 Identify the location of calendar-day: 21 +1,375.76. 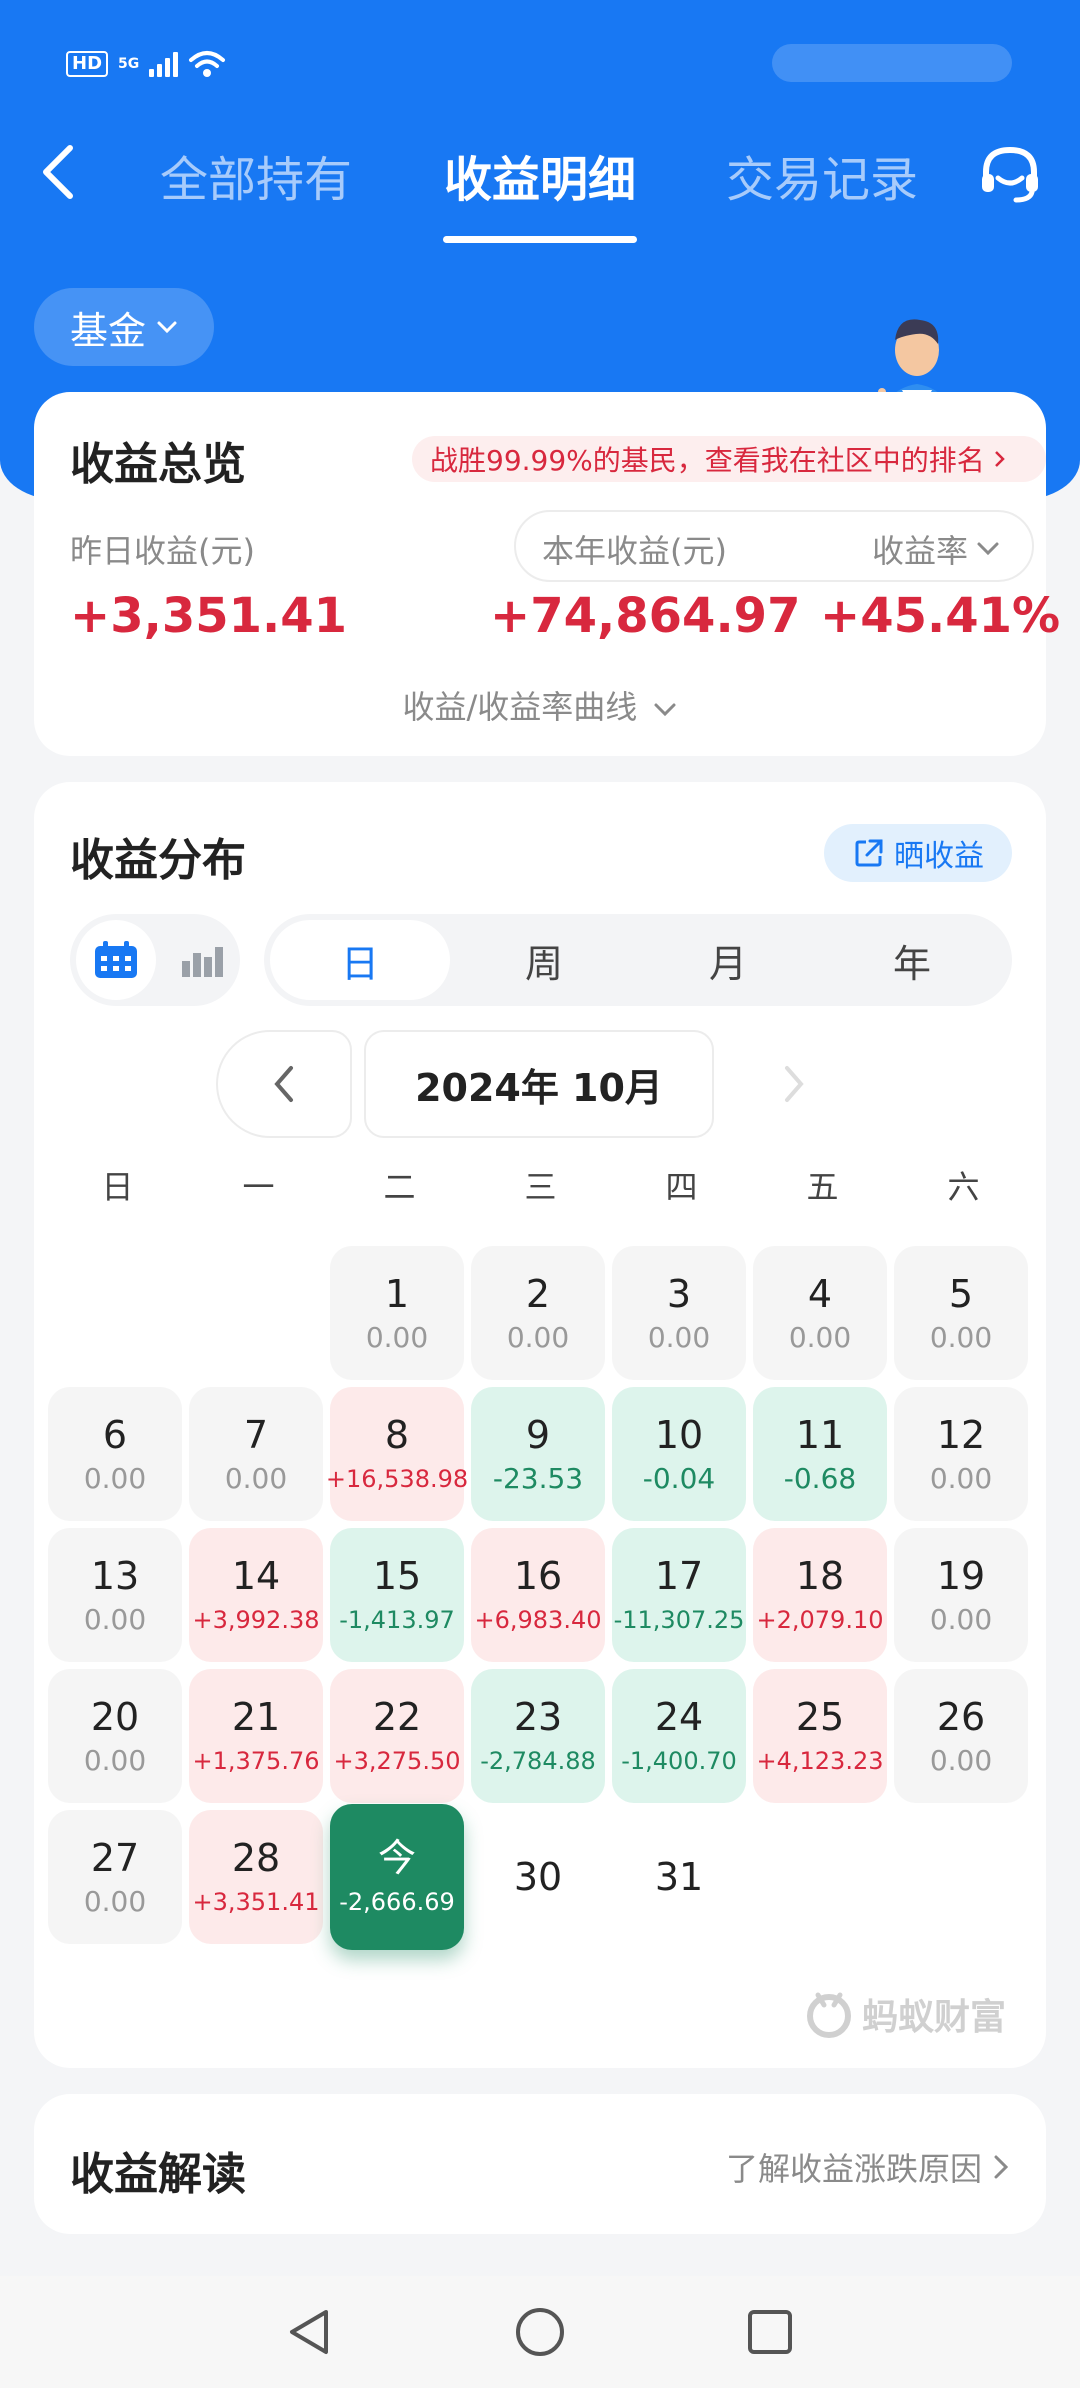
(256, 1736).